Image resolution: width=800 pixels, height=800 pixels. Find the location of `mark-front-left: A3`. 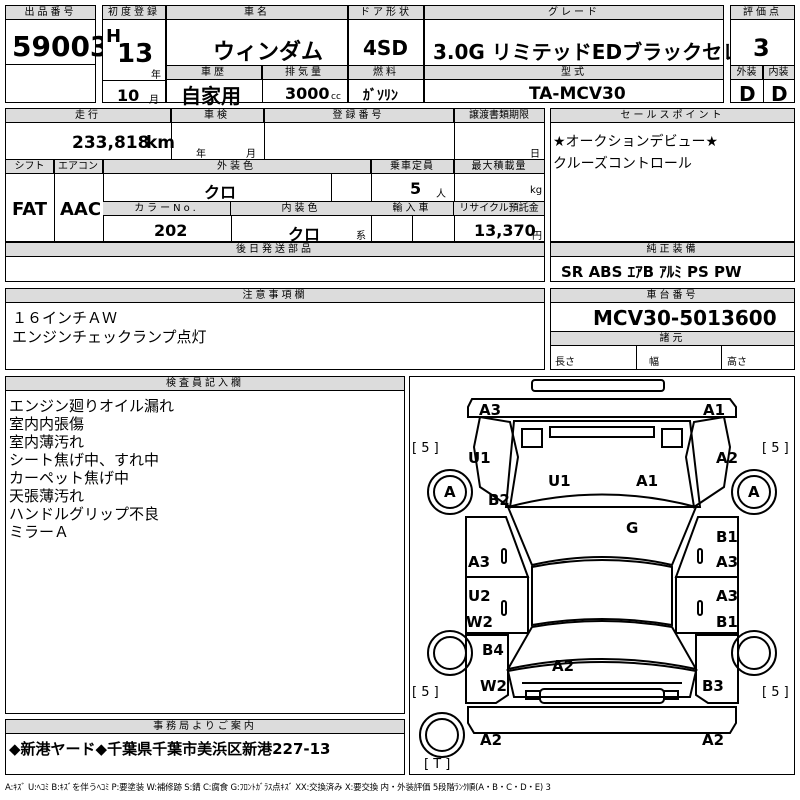

mark-front-left: A3 is located at coordinates (490, 410).